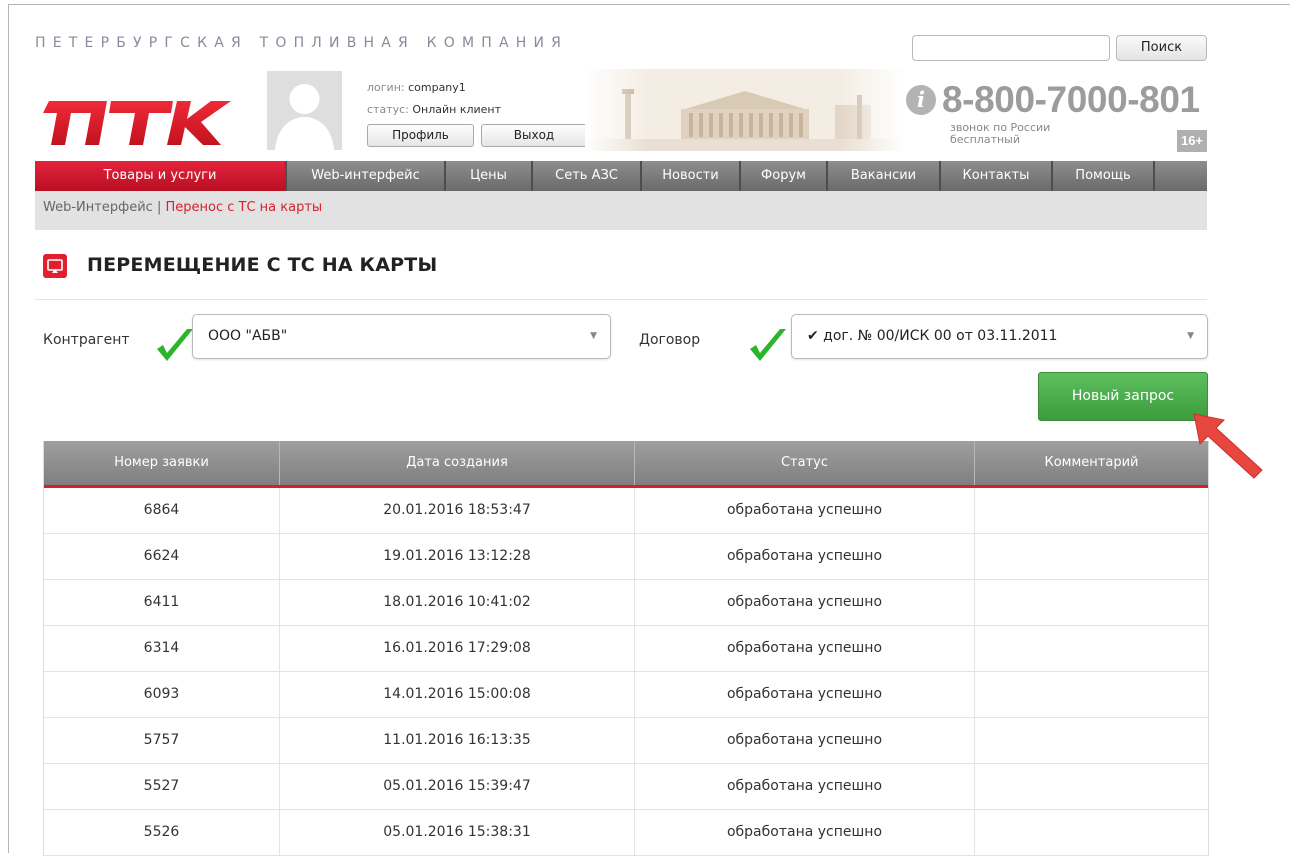  Describe the element at coordinates (388, 109) in the screenshot. I see `status-label: статус:` at that location.